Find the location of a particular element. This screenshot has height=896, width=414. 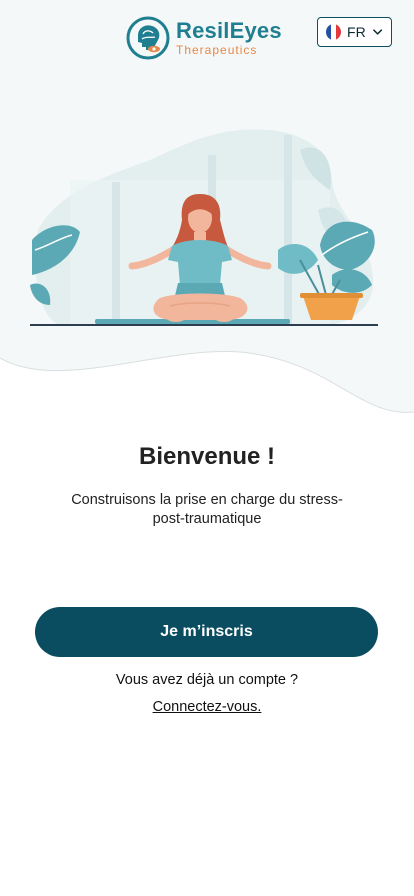

app-logo: ResilEyes Therapeutics is located at coordinates (204, 38).